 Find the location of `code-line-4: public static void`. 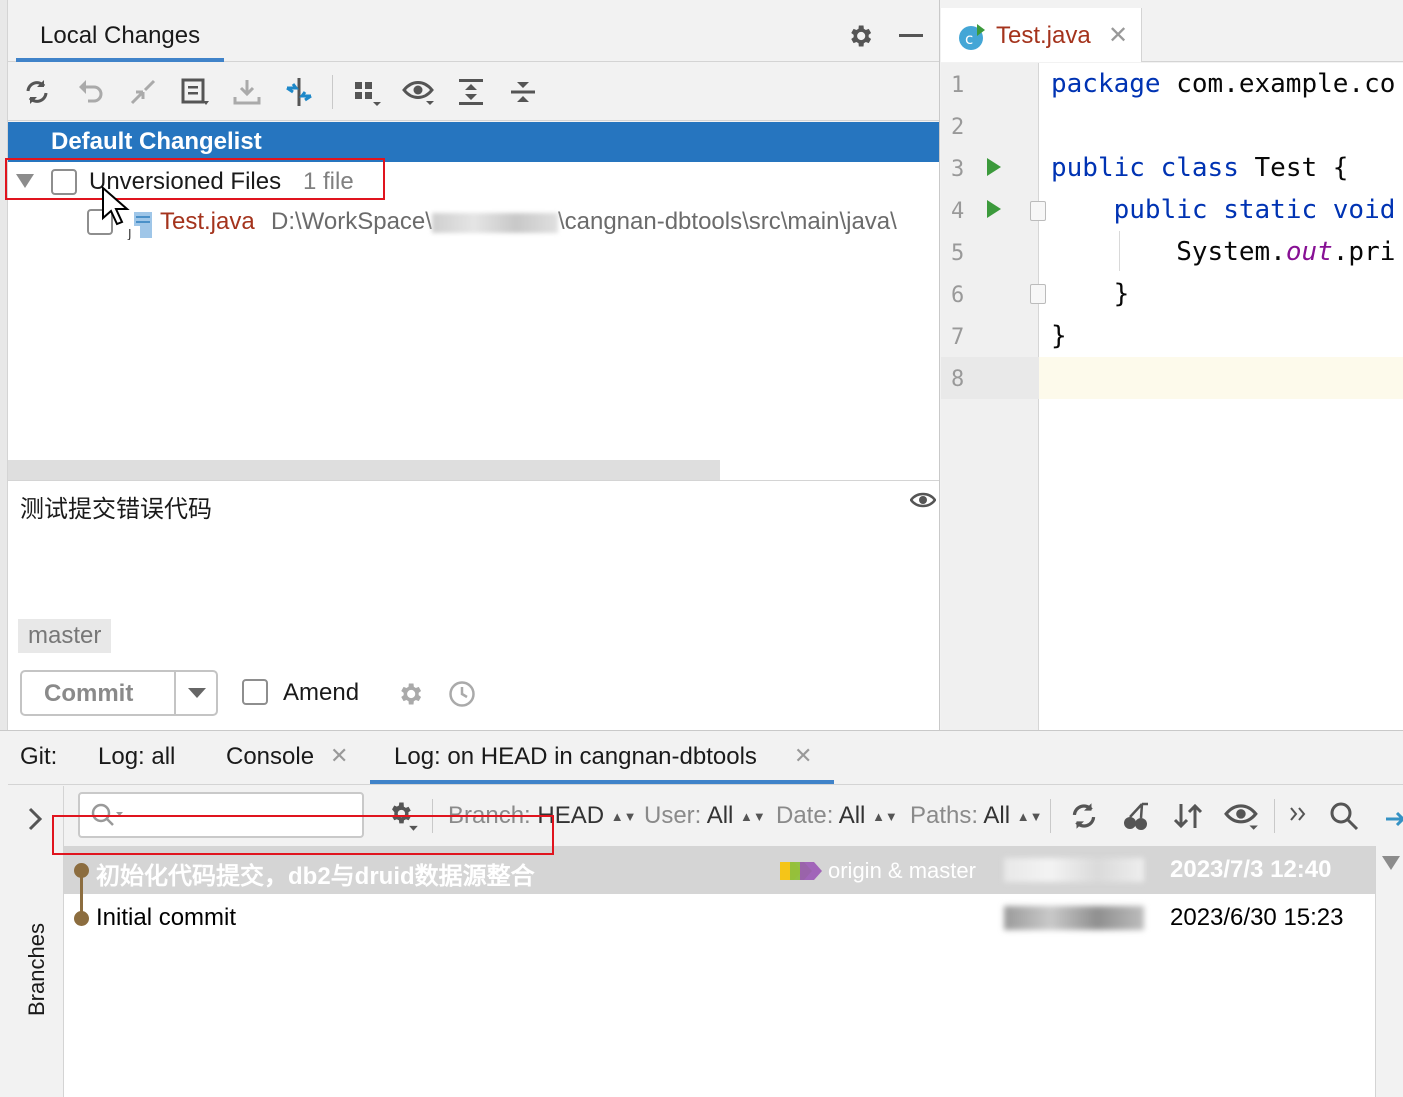

code-line-4: public static void is located at coordinates (1254, 210).